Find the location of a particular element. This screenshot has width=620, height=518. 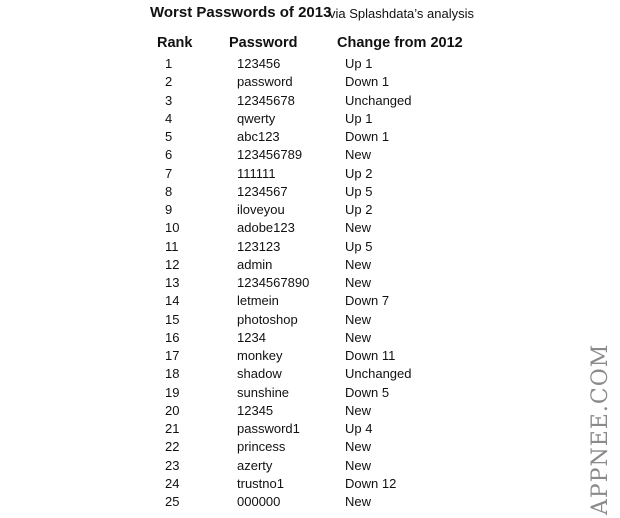

rank-cell: 4 is located at coordinates (169, 118).